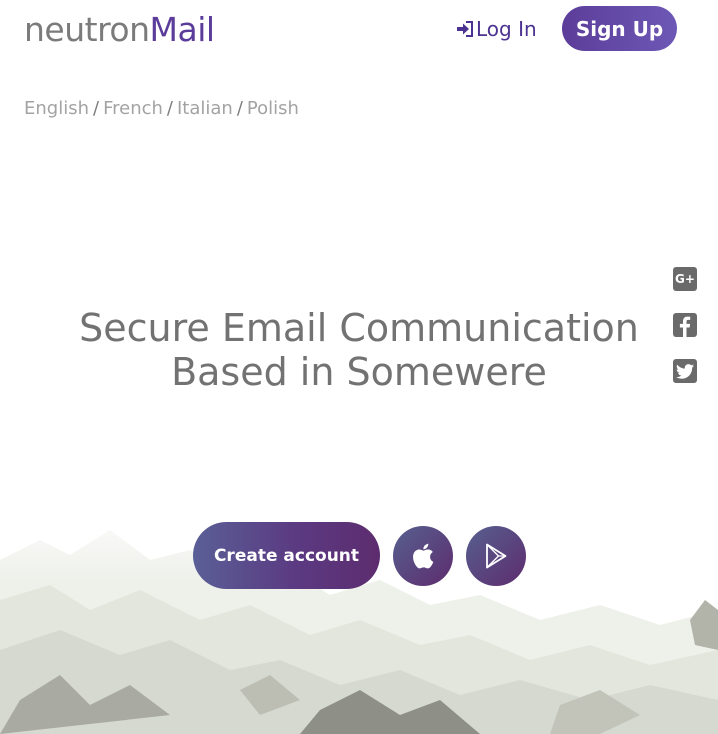 This screenshot has width=718, height=734. I want to click on language-polish: Polish, so click(273, 108).